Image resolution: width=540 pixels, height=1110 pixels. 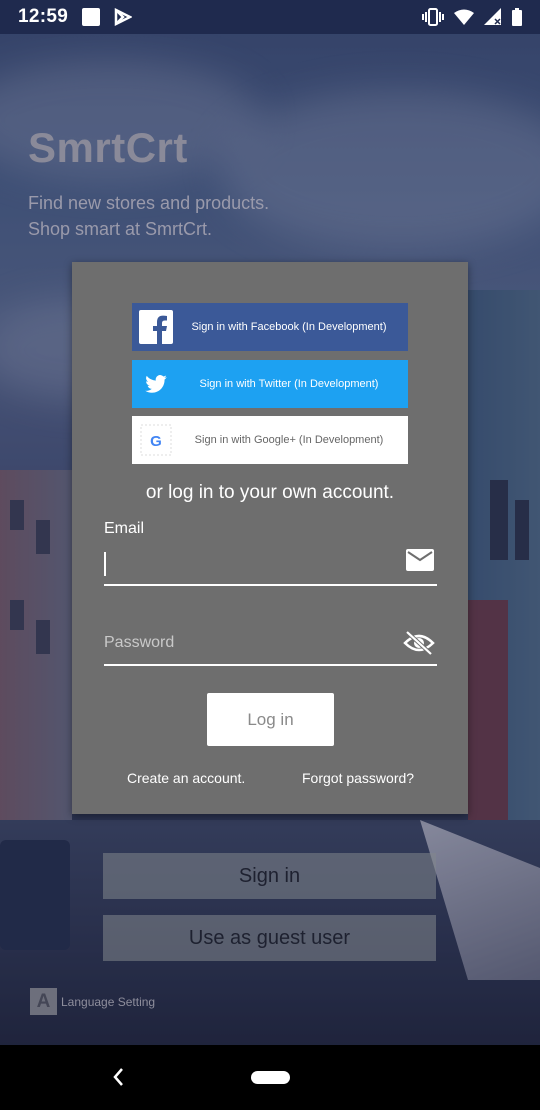 I want to click on home-pill-button, so click(x=270, y=1077).